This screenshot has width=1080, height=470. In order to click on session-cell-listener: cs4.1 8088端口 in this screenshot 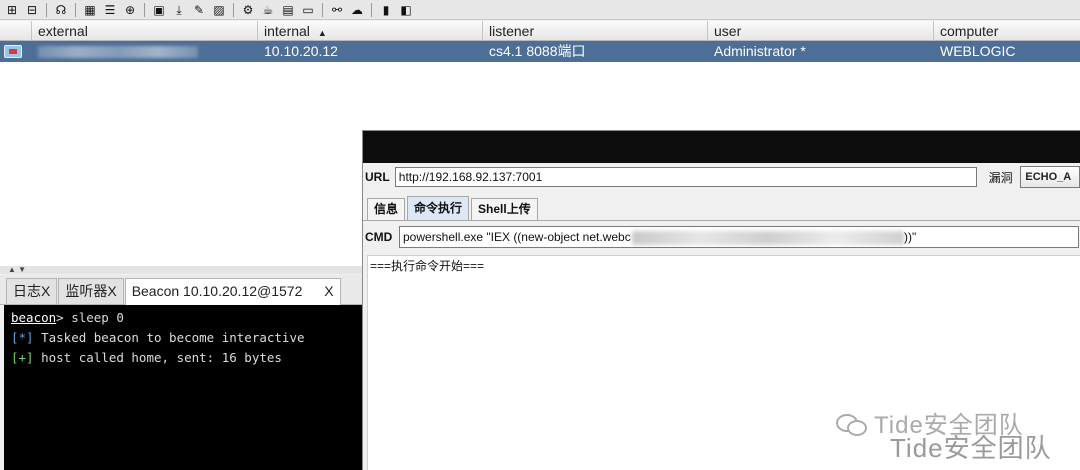, I will do `click(537, 51)`.